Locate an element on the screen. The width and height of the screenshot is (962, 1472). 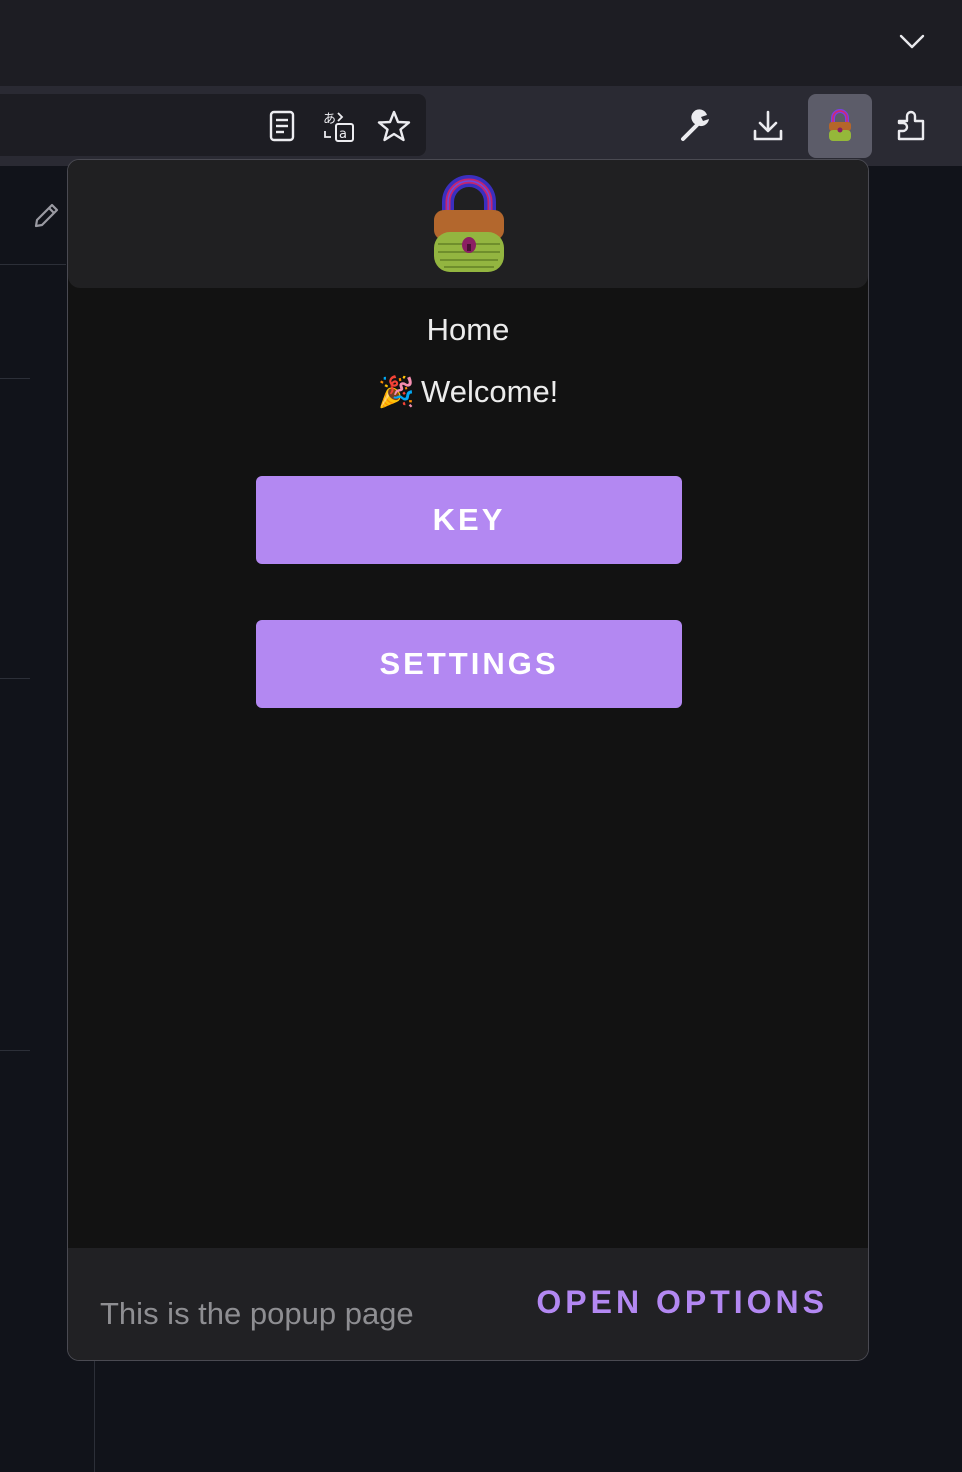
devtools-button is located at coordinates (696, 126).